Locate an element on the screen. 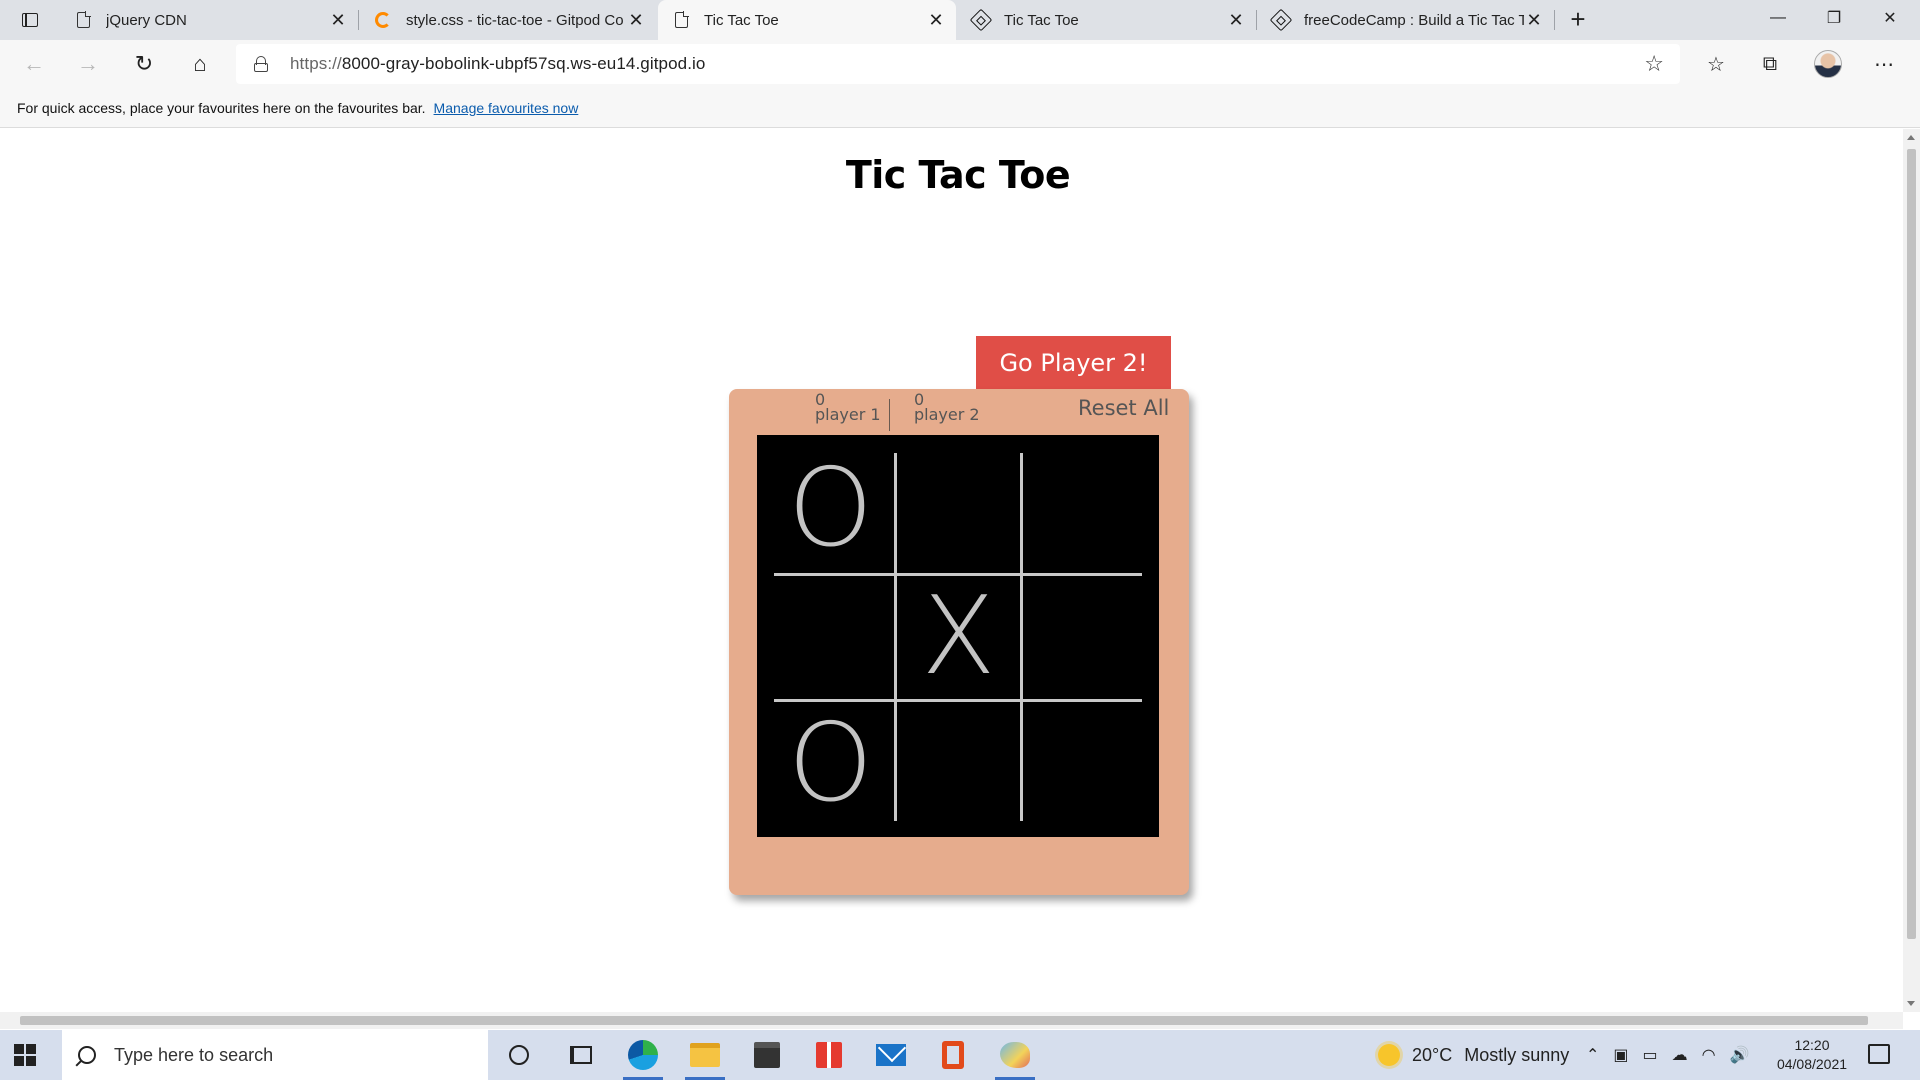  taskbar-mail is located at coordinates (891, 1055).